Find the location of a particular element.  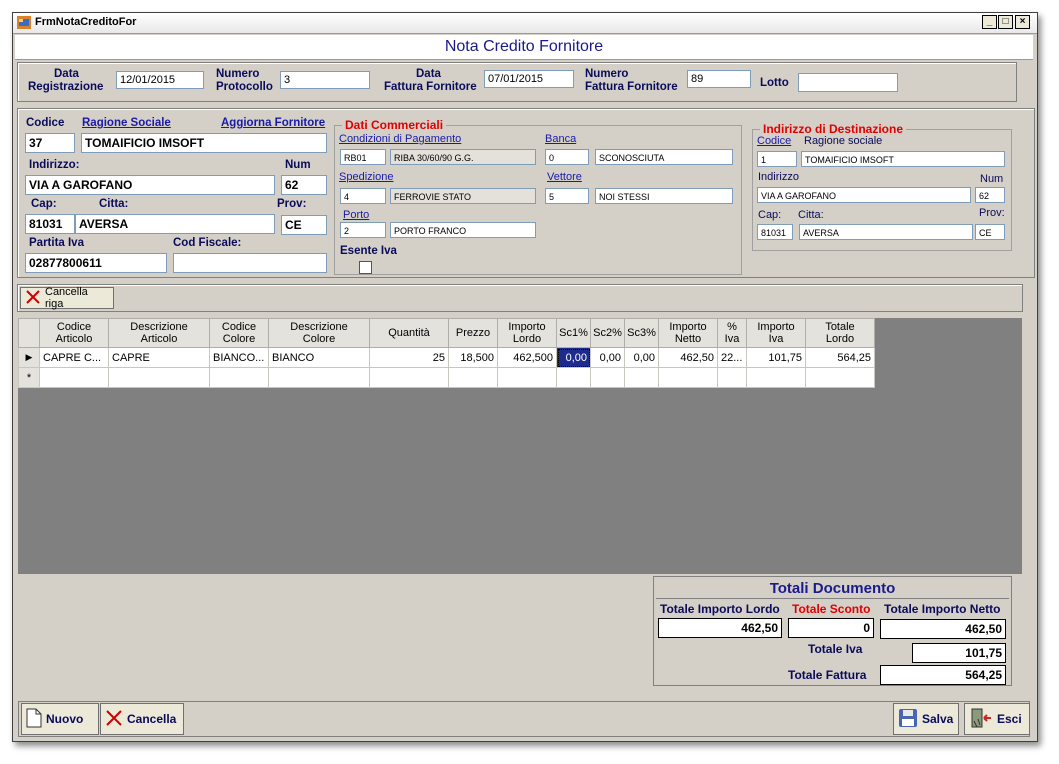

partita-iva-field: 02877800611 is located at coordinates (96, 263).